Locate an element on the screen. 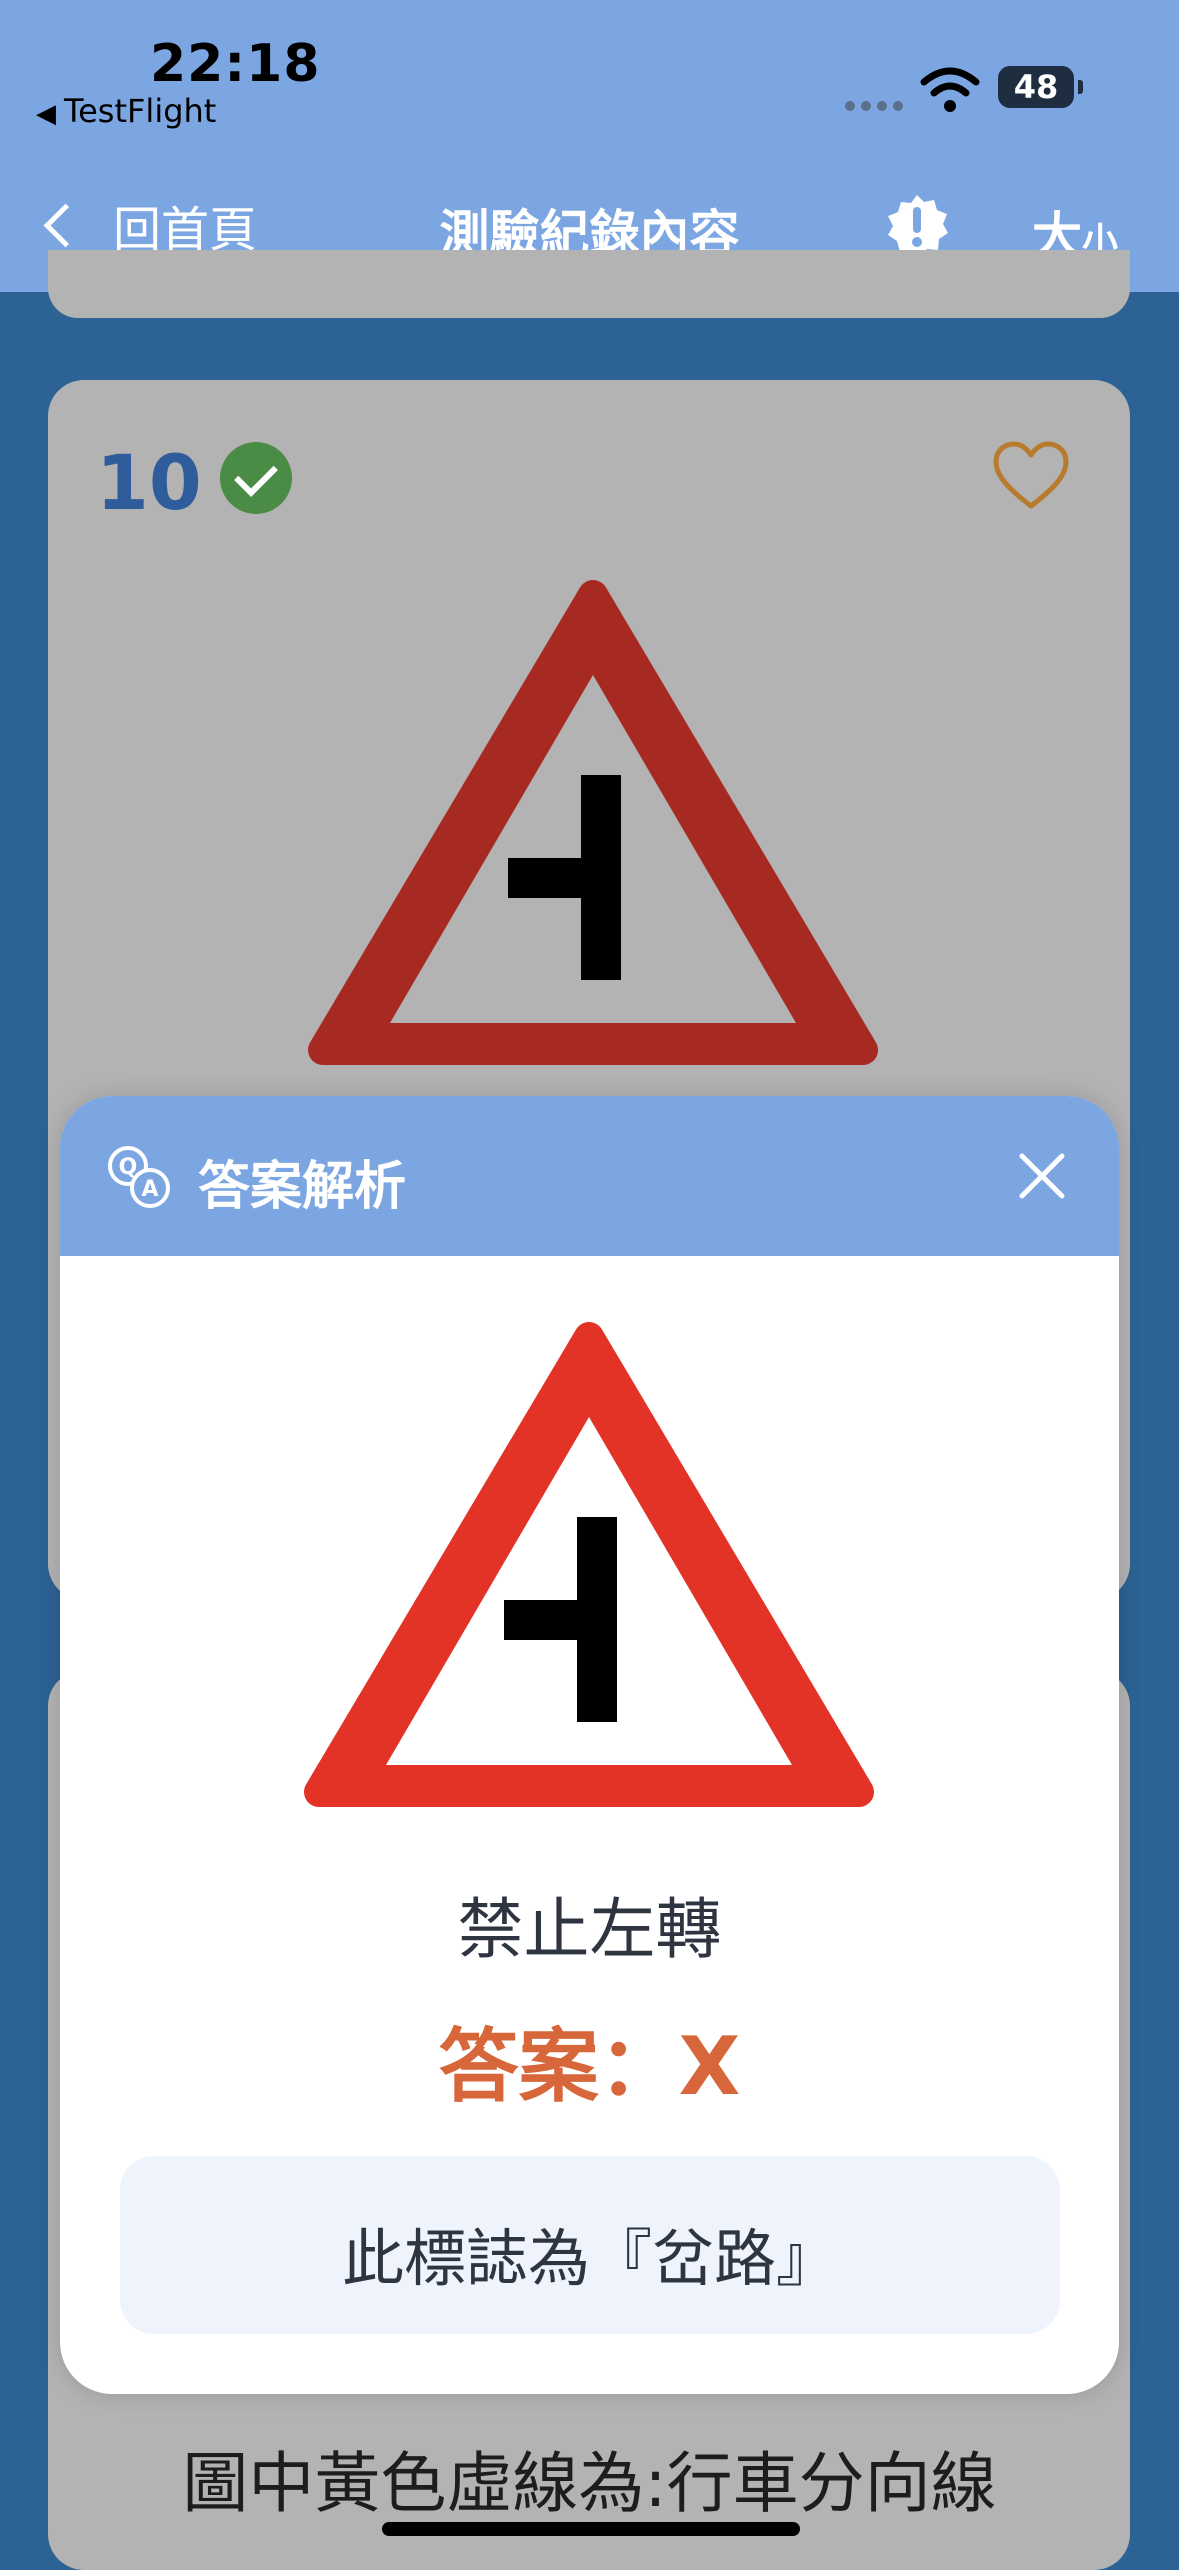  battery-icon: 48 is located at coordinates (1040, 87).